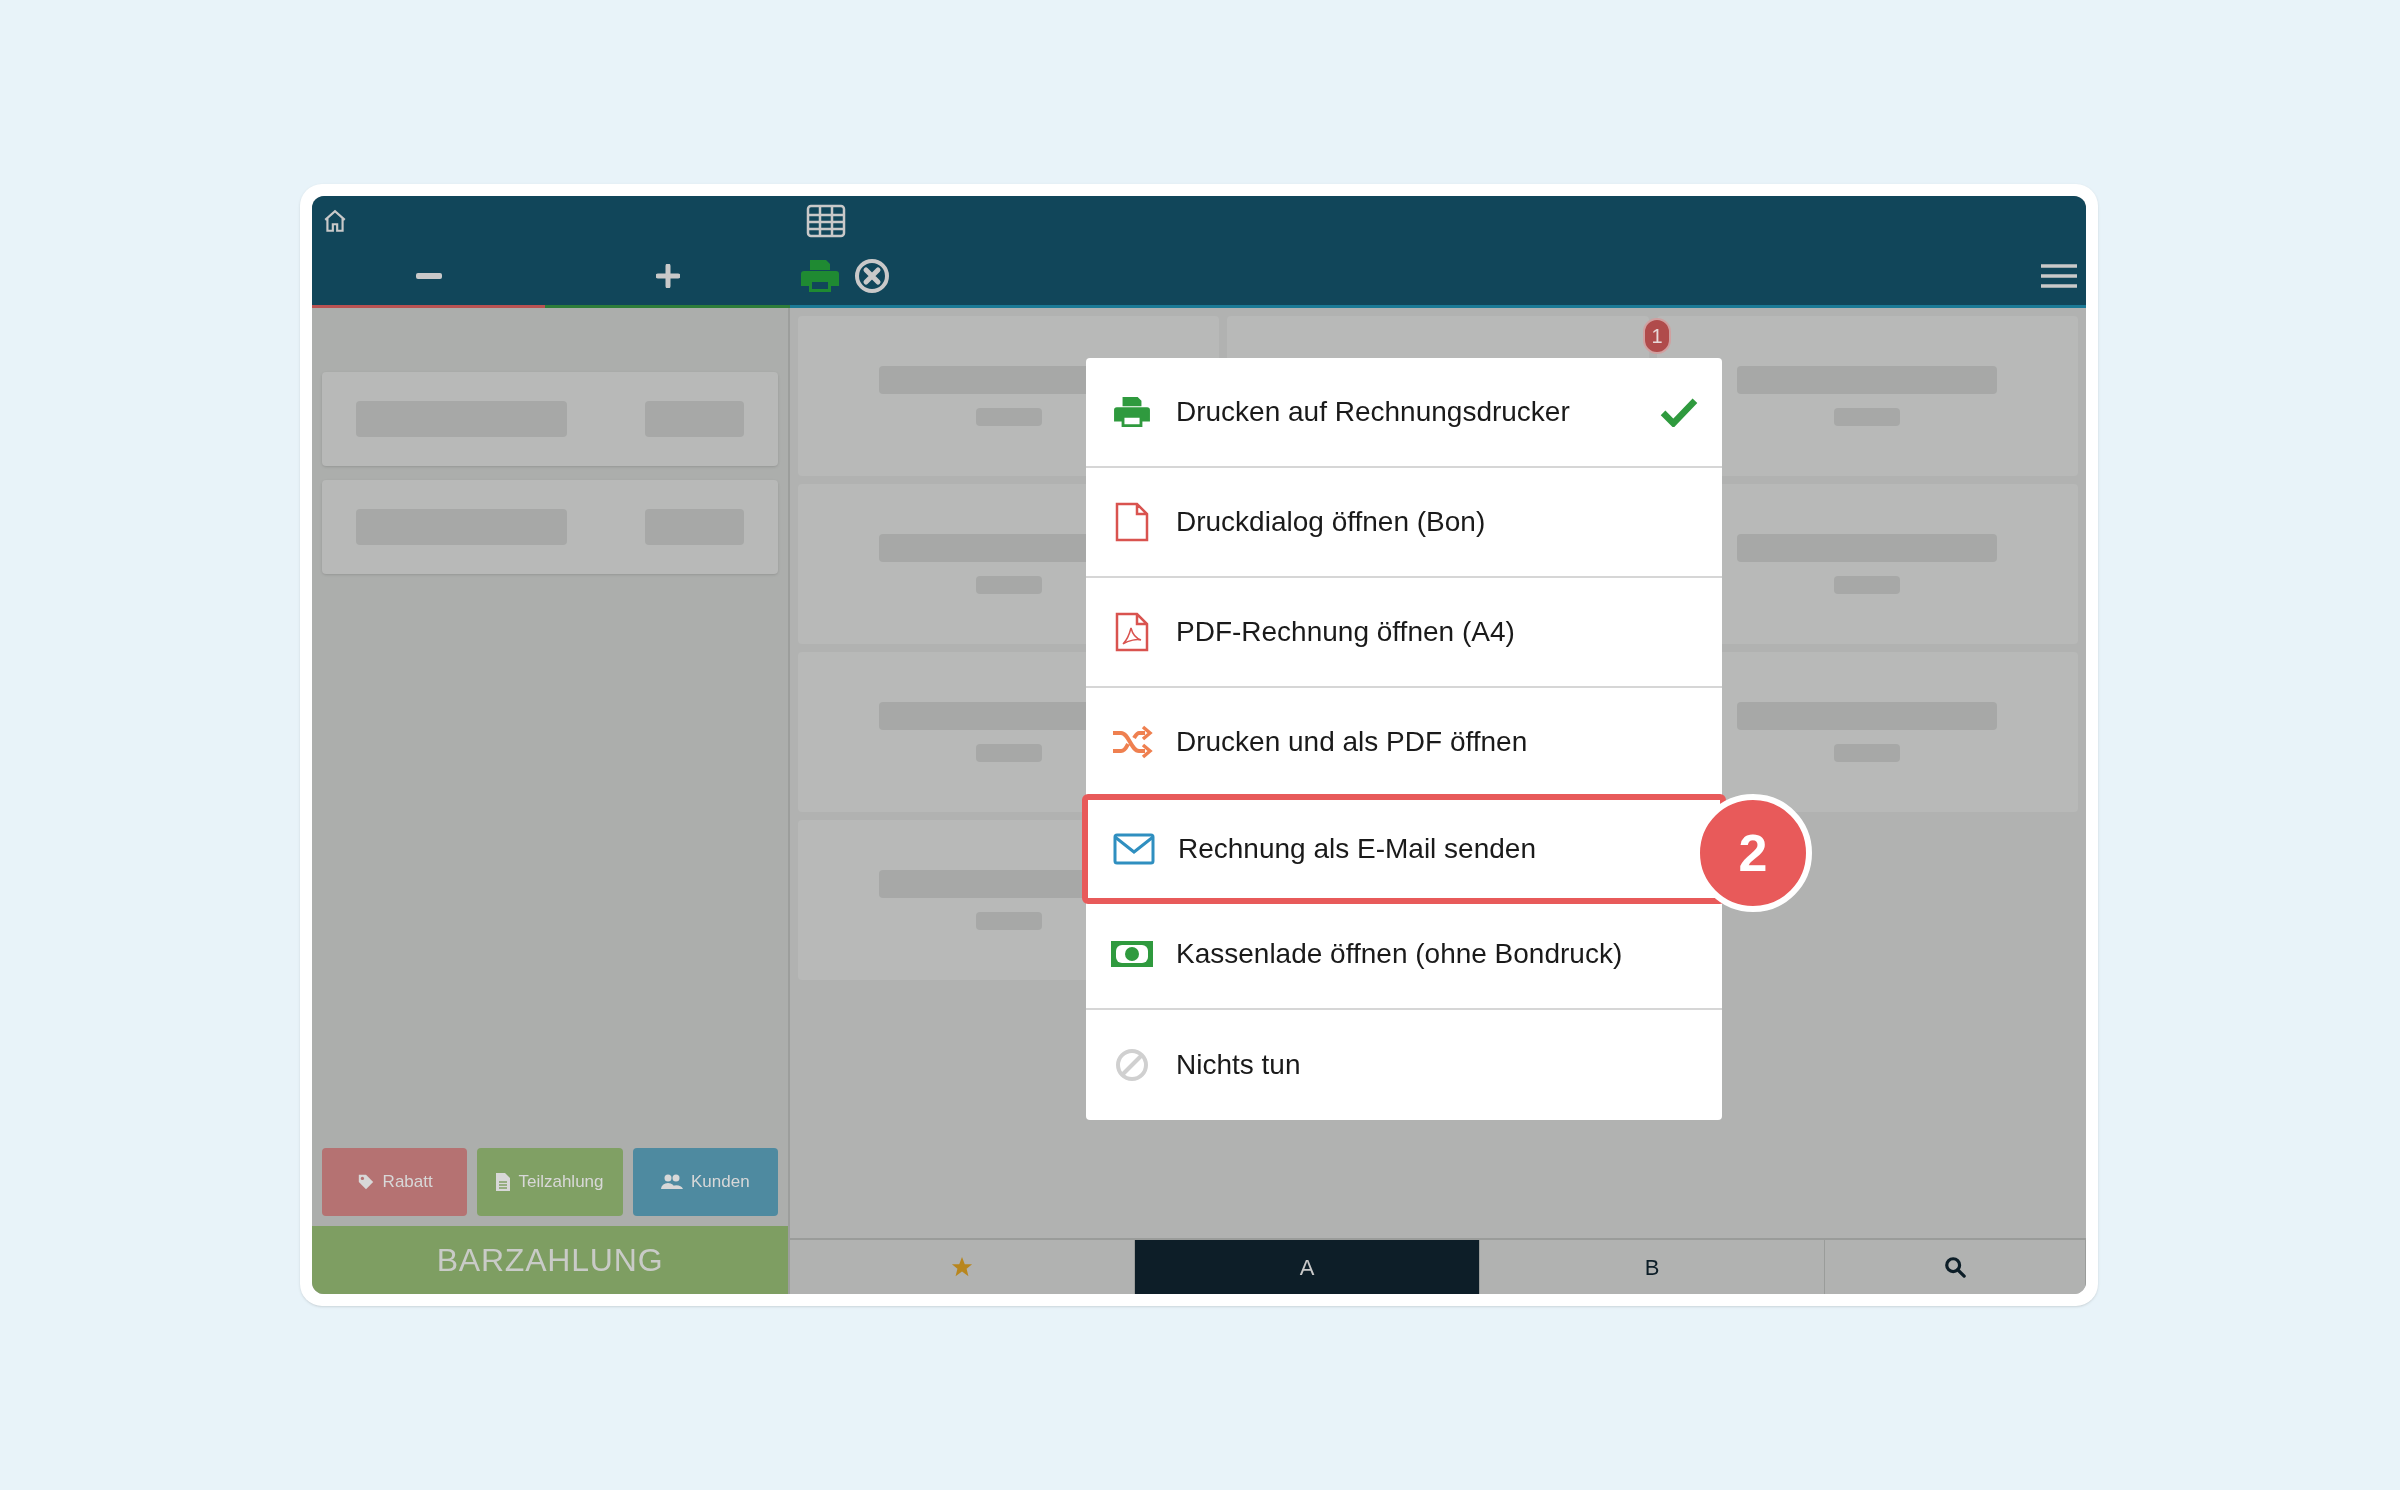  I want to click on menu-icon, so click(2059, 275).